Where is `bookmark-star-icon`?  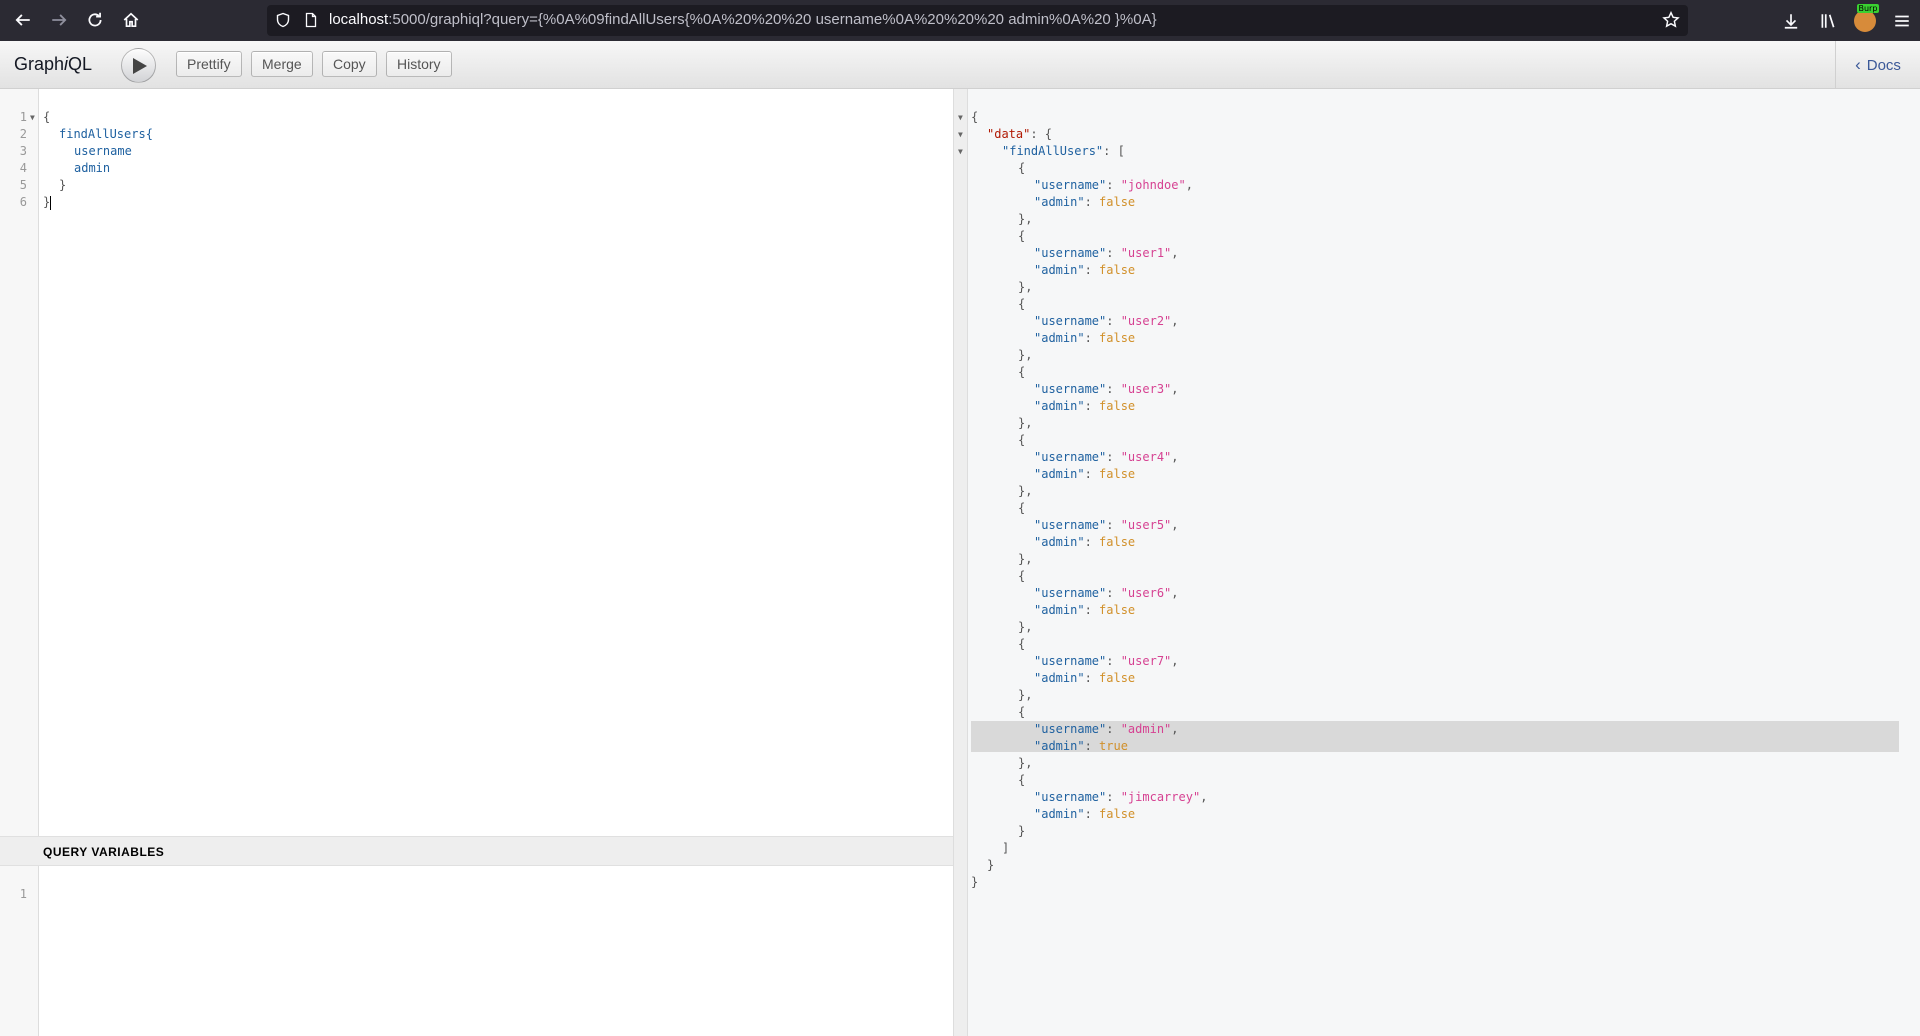 bookmark-star-icon is located at coordinates (1671, 20).